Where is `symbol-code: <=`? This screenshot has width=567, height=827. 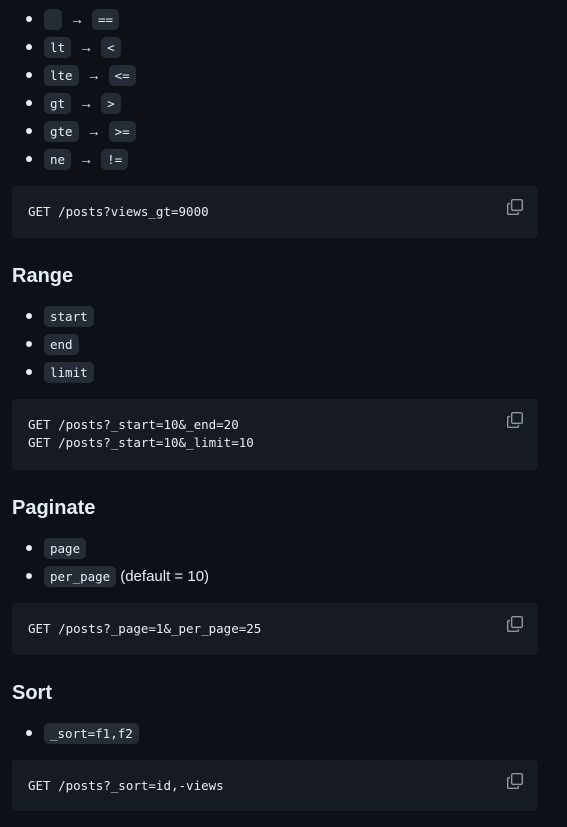 symbol-code: <= is located at coordinates (122, 75).